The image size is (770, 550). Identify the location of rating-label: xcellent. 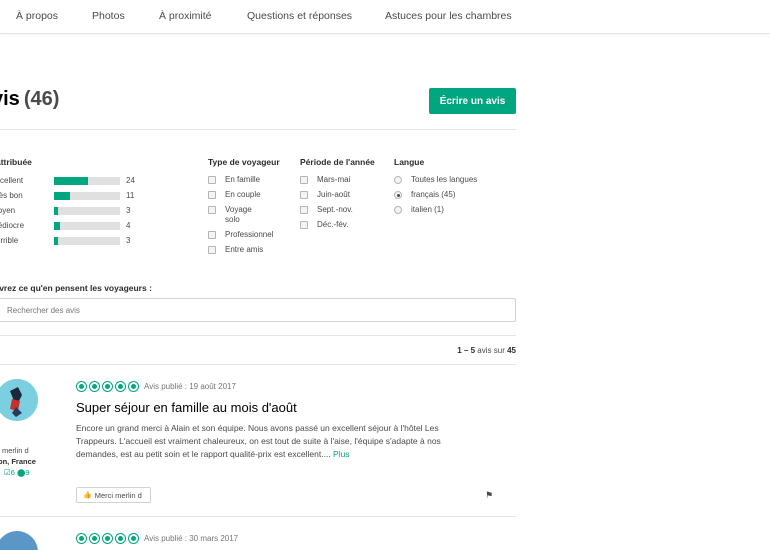
(12, 180).